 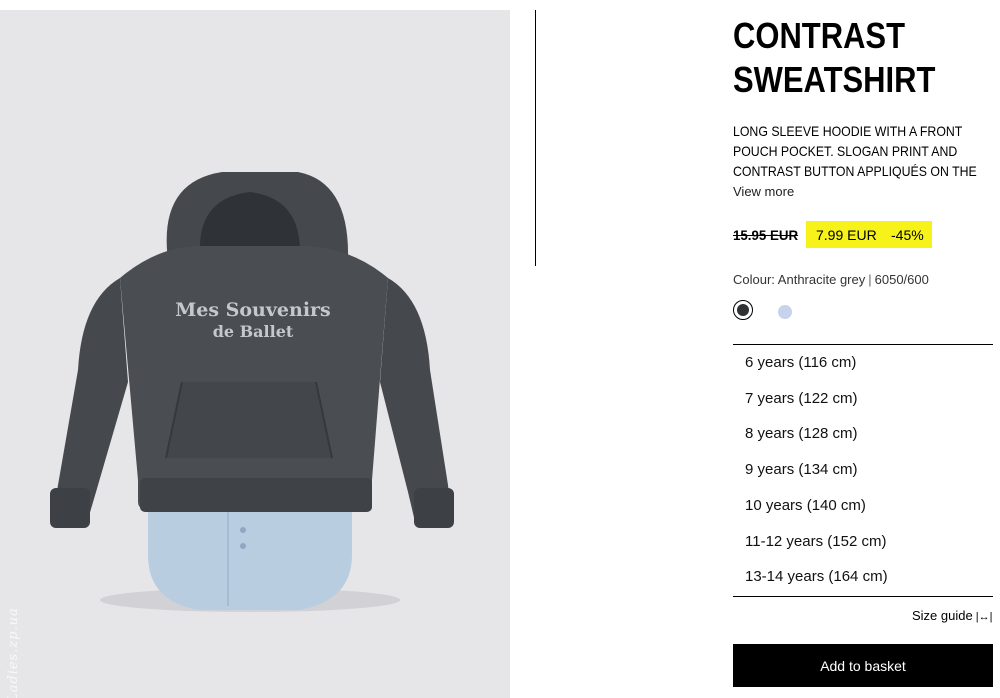 I want to click on colour-label: Colour: Anthracite grey, so click(x=799, y=279).